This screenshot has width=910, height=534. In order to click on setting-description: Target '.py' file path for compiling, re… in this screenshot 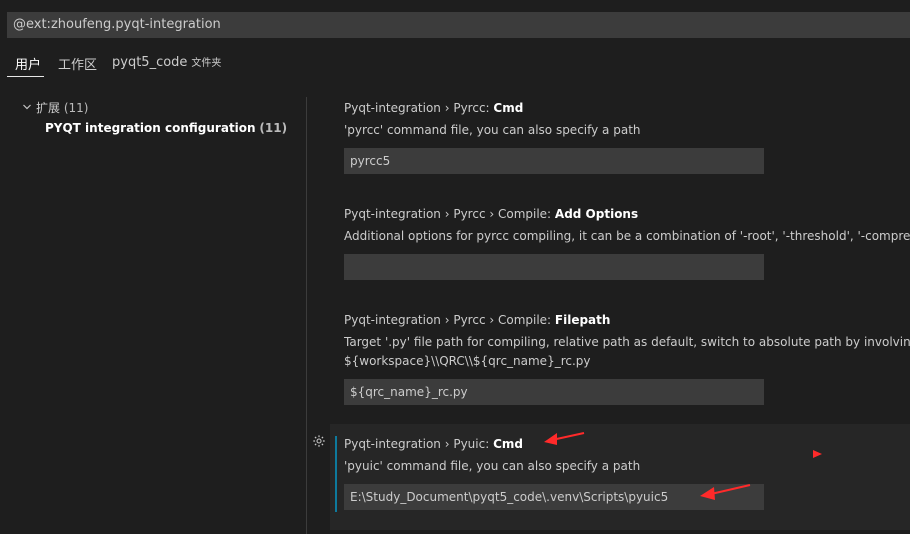, I will do `click(627, 342)`.